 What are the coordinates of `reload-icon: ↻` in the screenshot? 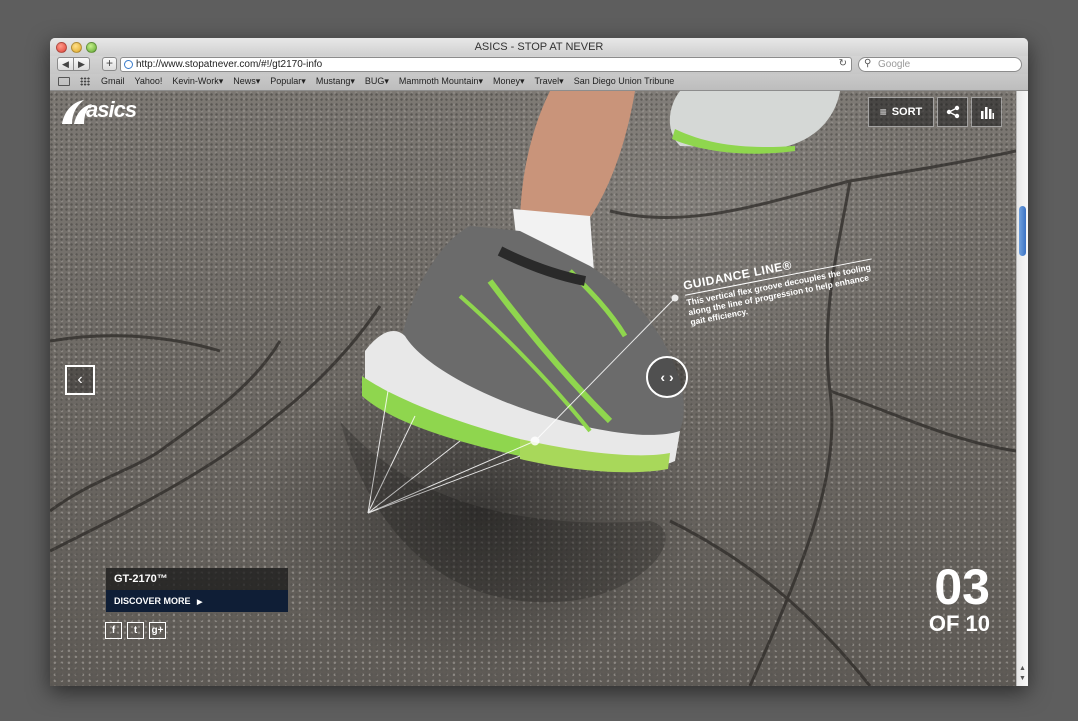 It's located at (843, 63).